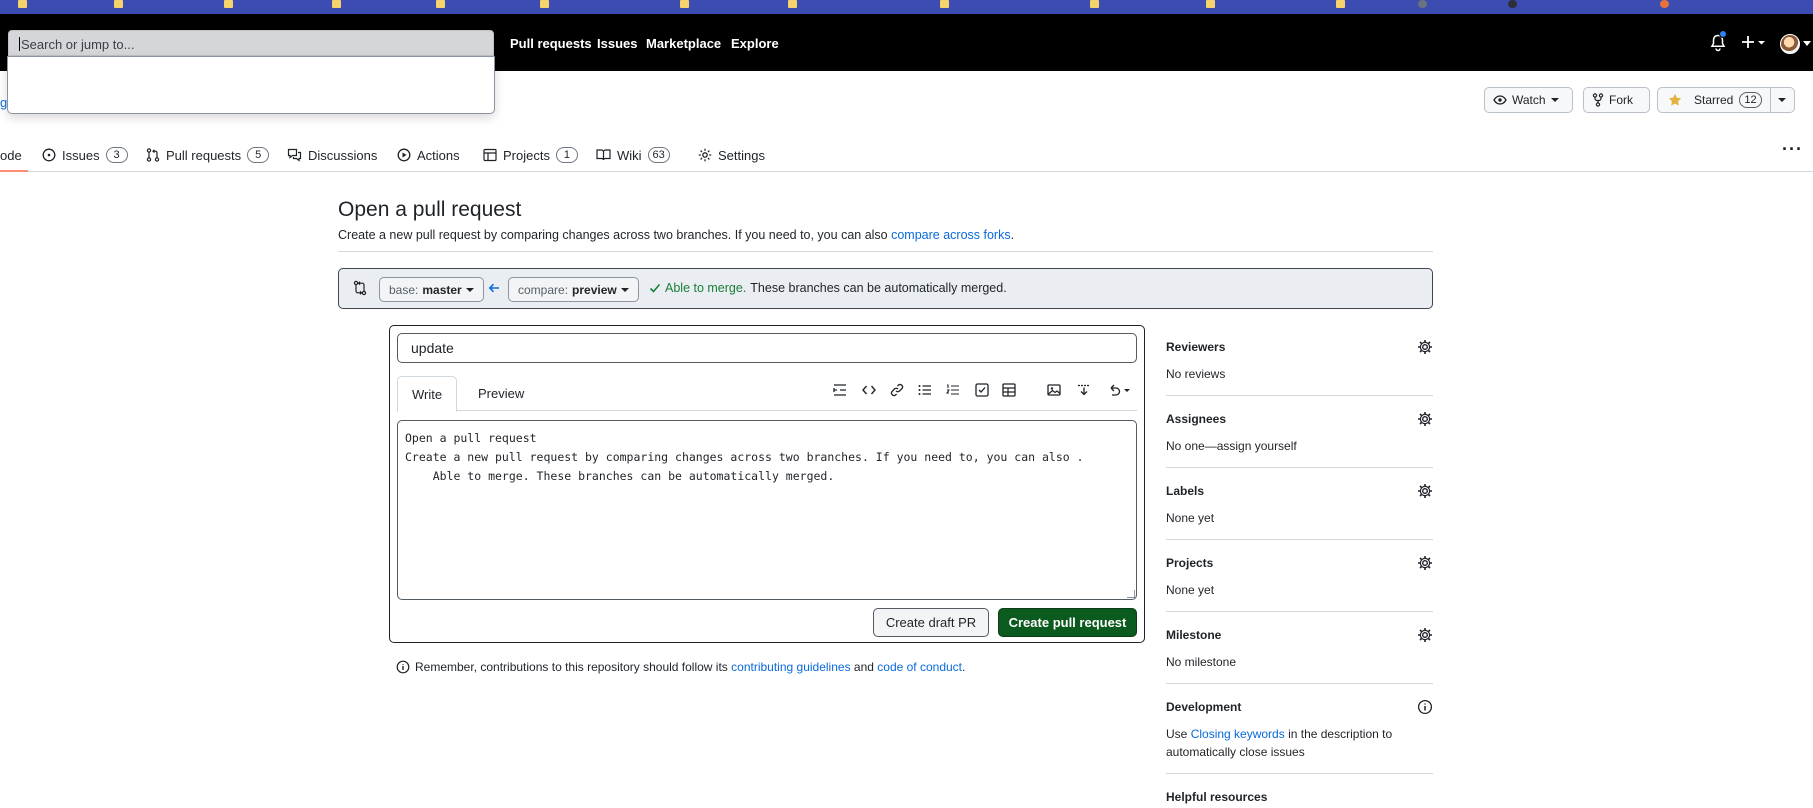  Describe the element at coordinates (251, 85) in the screenshot. I see `search-suggestions-dropdown` at that location.